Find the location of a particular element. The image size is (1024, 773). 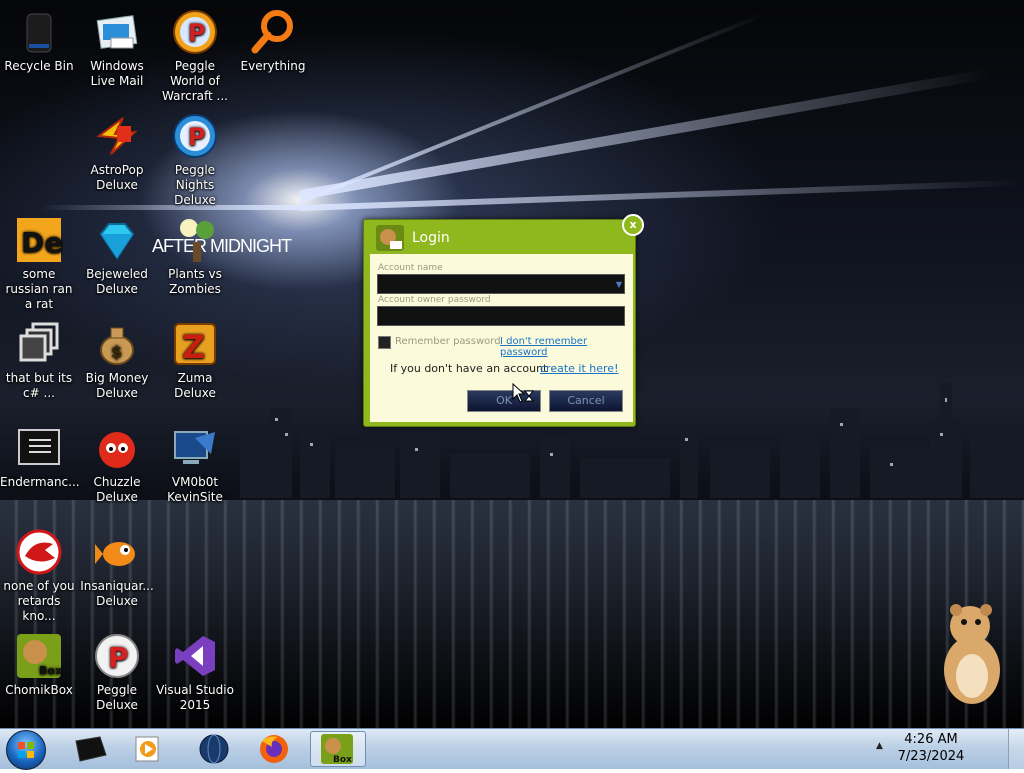

peggle-icon: P is located at coordinates (117, 656).